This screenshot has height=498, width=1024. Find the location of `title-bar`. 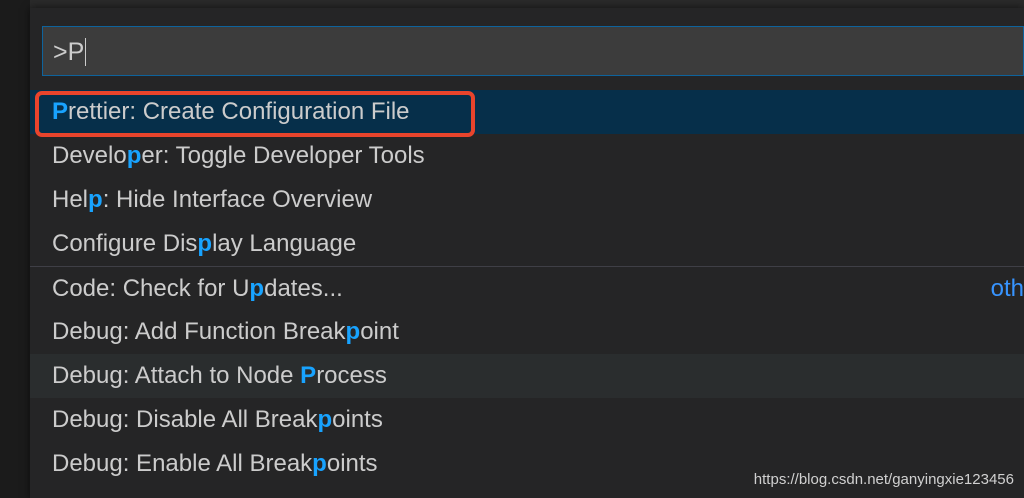

title-bar is located at coordinates (527, 4).